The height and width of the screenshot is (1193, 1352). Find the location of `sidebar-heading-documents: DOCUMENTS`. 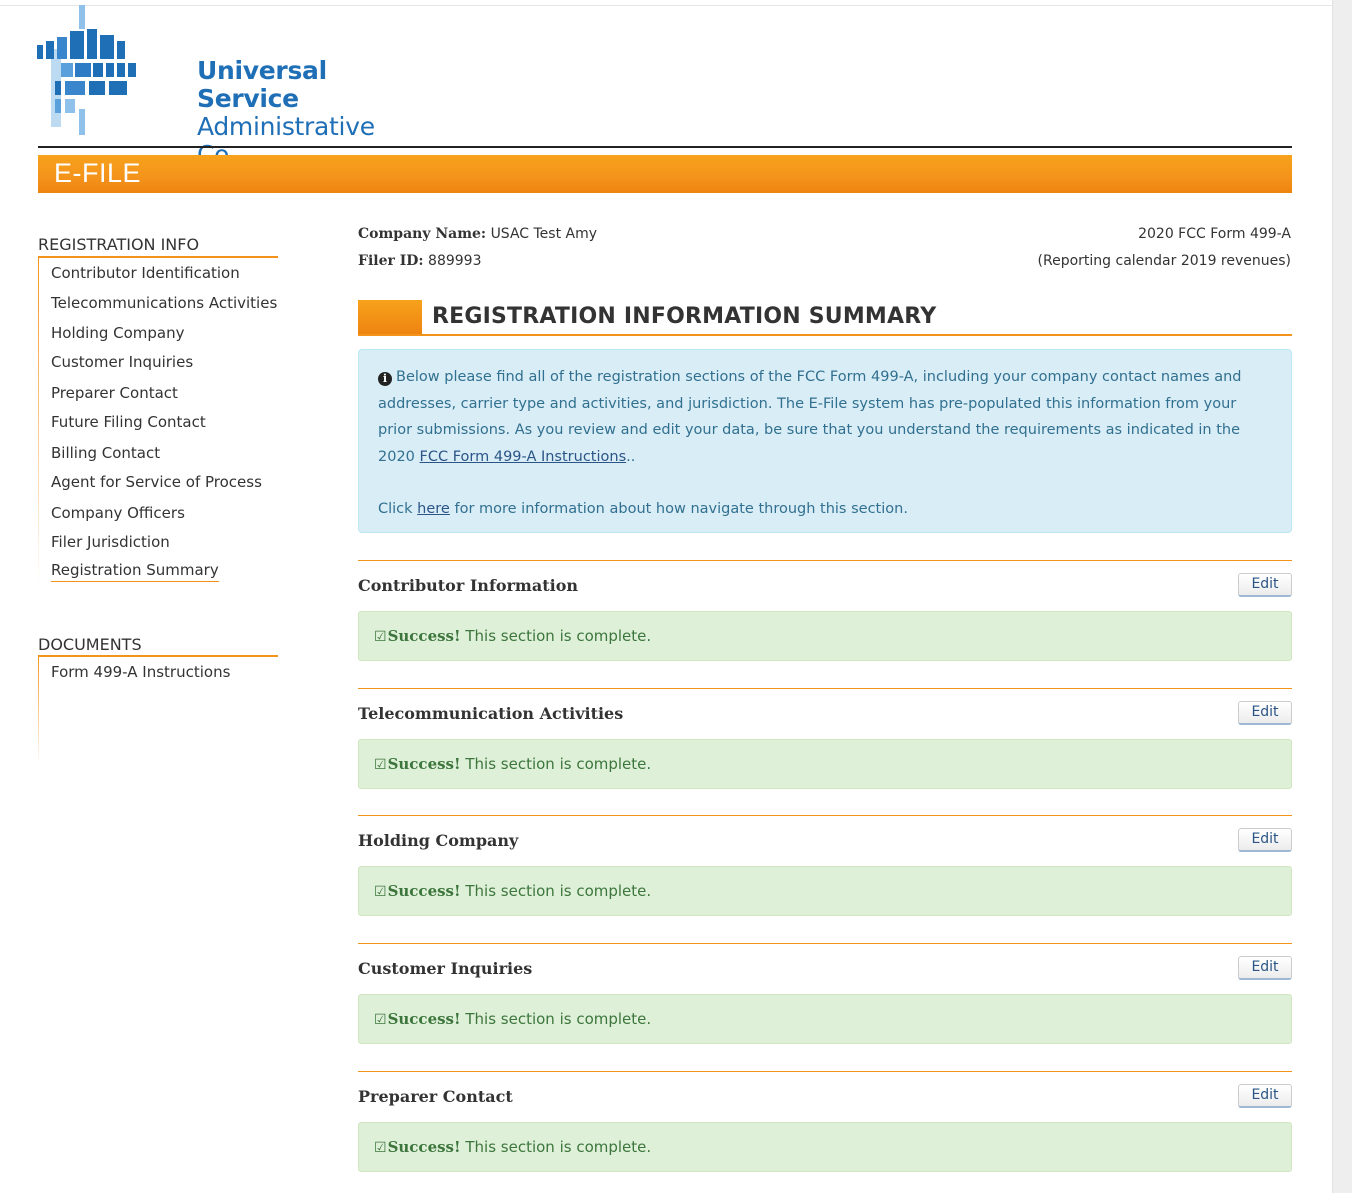

sidebar-heading-documents: DOCUMENTS is located at coordinates (90, 644).